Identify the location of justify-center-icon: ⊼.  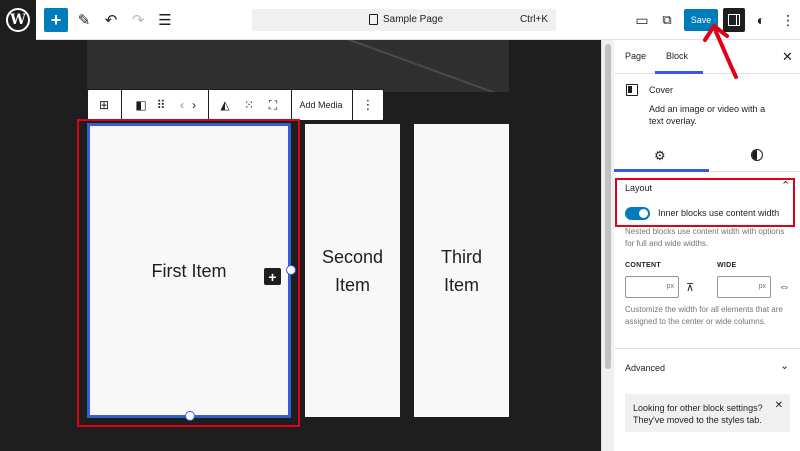
(690, 287).